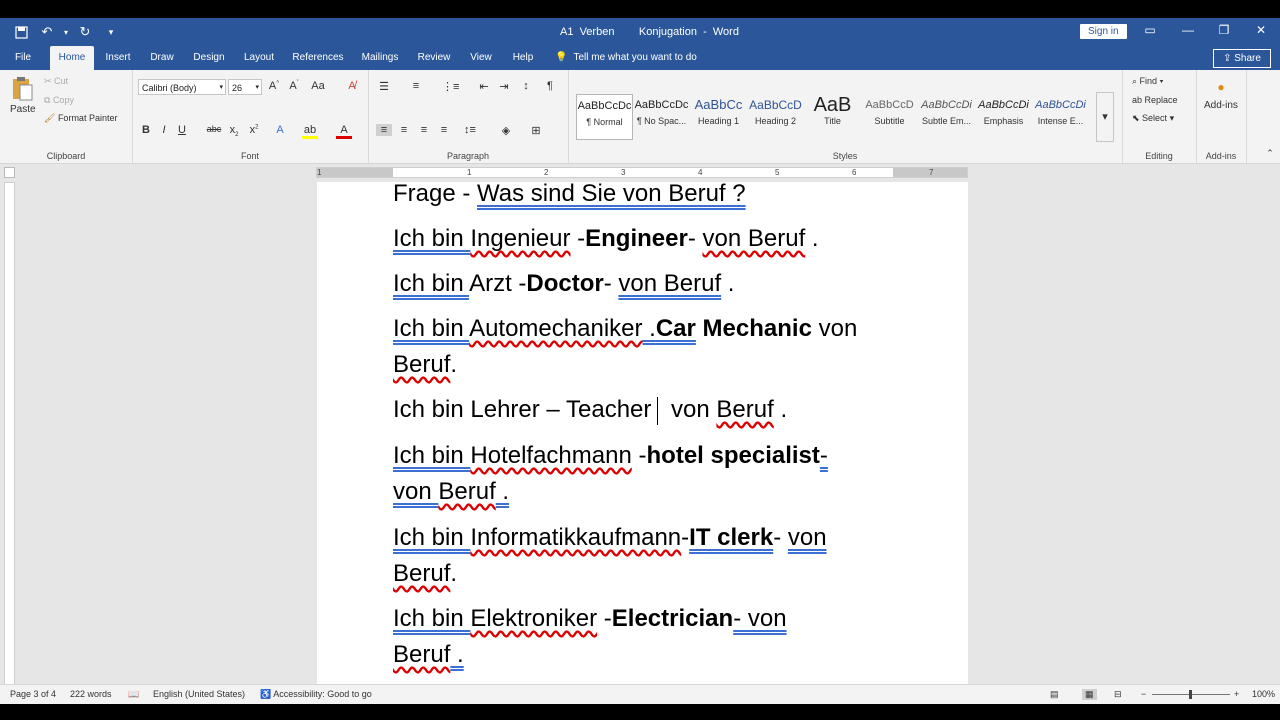 This screenshot has width=1280, height=720. What do you see at coordinates (316, 694) in the screenshot?
I see `accessibility-status: ♿ Accessibility: Good to go` at bounding box center [316, 694].